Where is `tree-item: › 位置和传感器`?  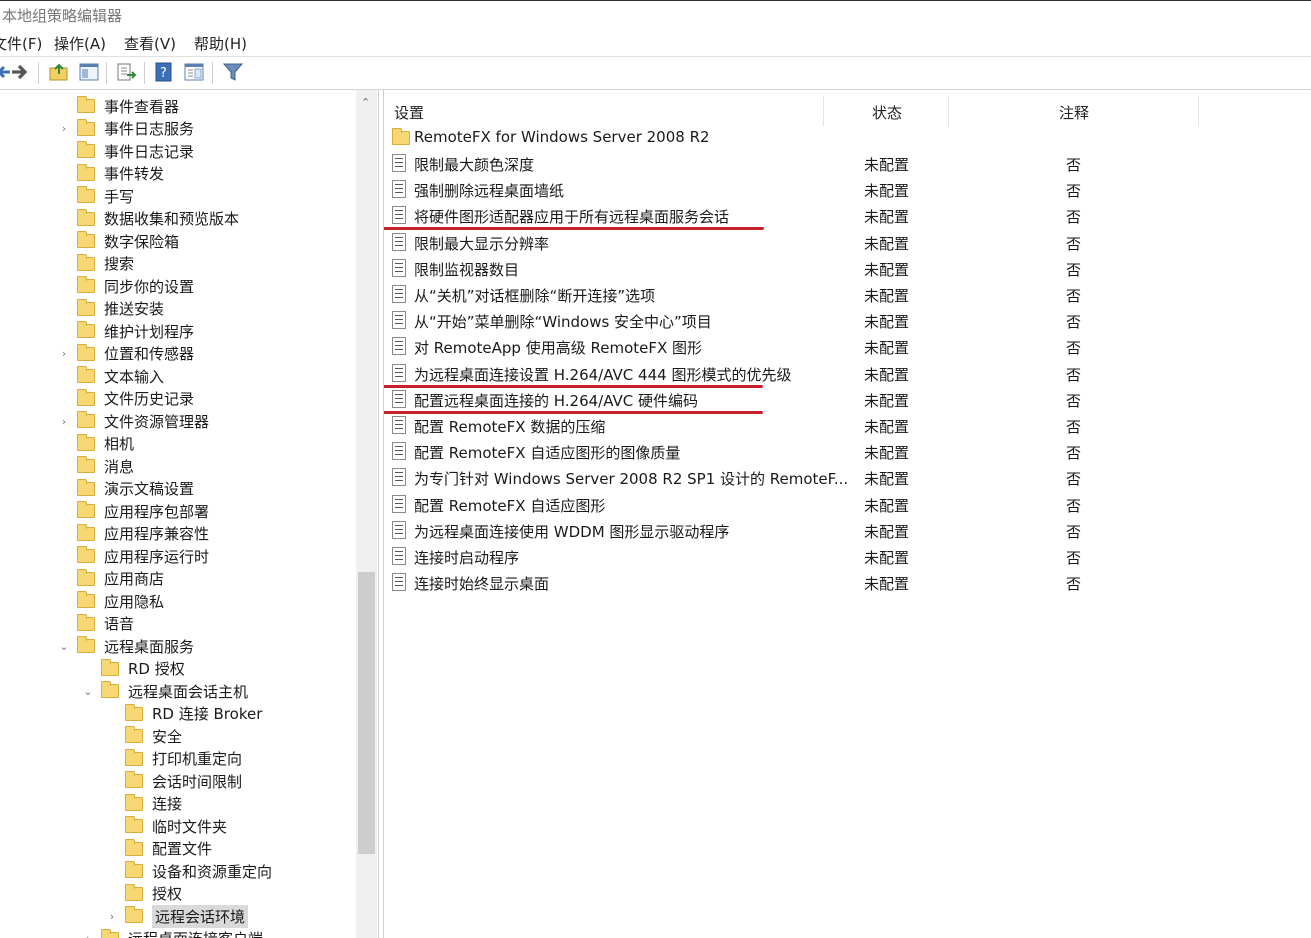 tree-item: › 位置和传感器 is located at coordinates (125, 354).